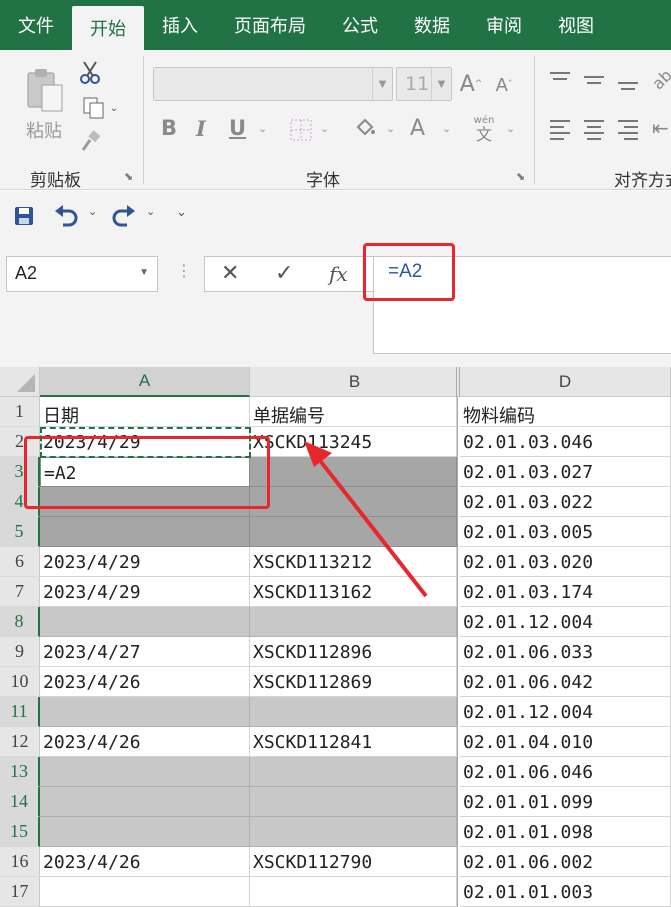 The height and width of the screenshot is (907, 671). What do you see at coordinates (595, 84) in the screenshot?
I see `align-middle-button` at bounding box center [595, 84].